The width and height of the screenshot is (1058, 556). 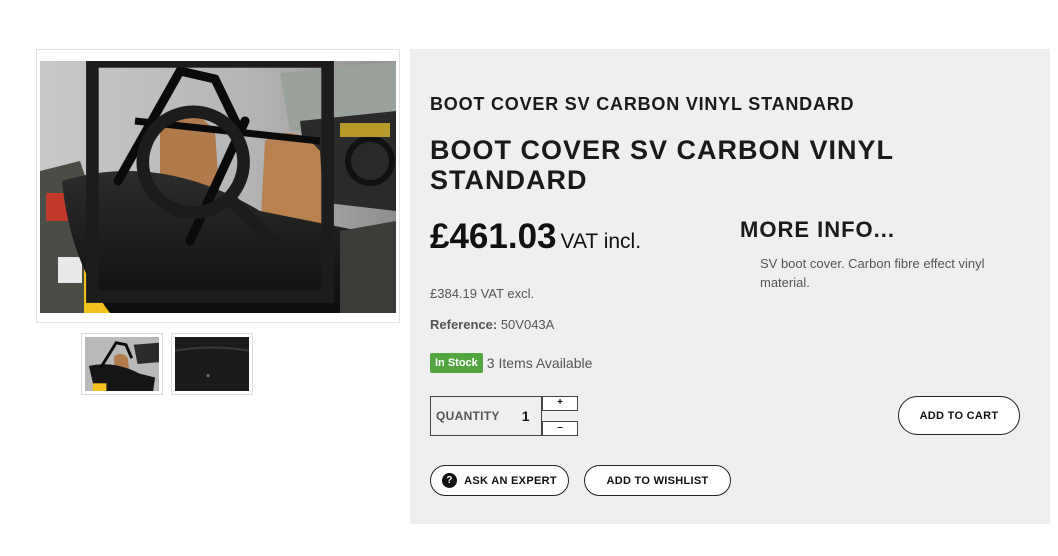 I want to click on add-to-wishlist-button: ADD TO WISHLIST, so click(x=657, y=480).